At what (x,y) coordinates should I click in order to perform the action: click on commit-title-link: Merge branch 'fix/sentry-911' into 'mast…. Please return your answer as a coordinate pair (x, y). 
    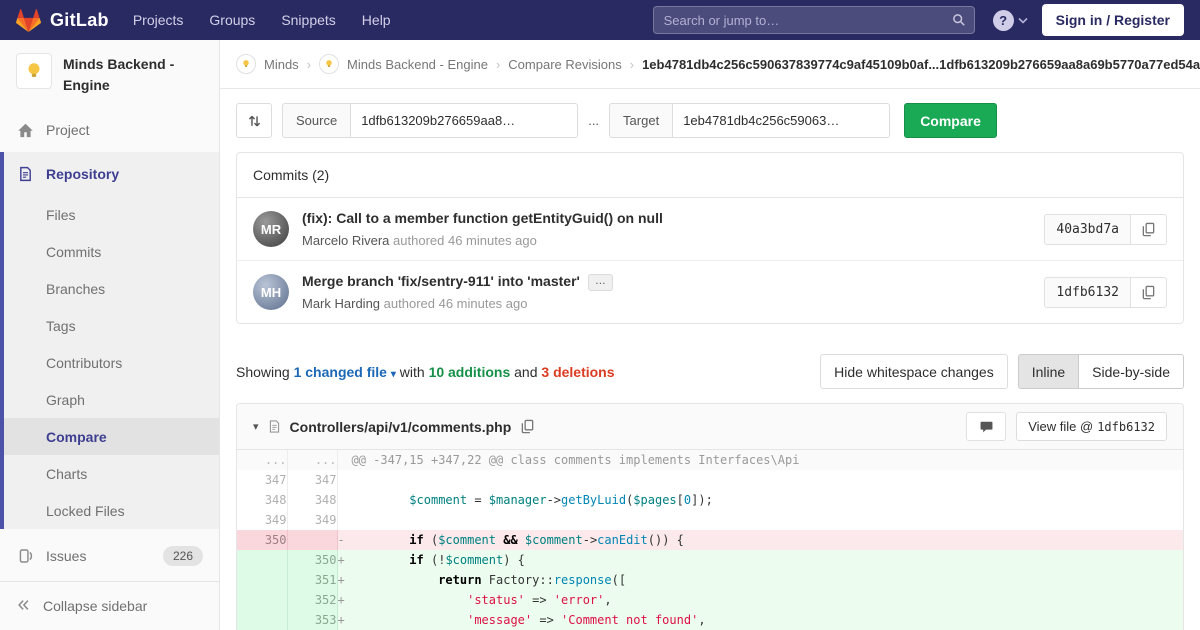
    Looking at the image, I should click on (441, 281).